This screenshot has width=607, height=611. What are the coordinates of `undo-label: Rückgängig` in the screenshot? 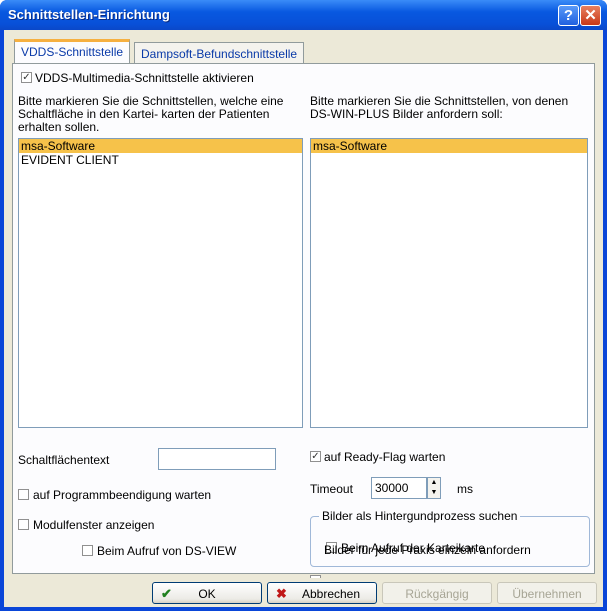 It's located at (437, 594).